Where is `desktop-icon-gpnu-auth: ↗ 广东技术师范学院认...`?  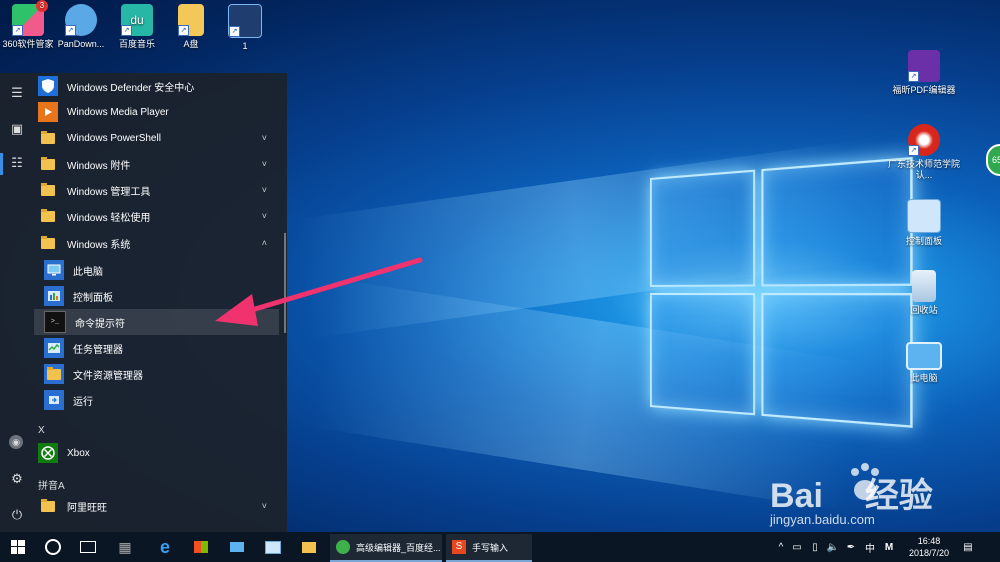 desktop-icon-gpnu-auth: ↗ 广东技术师范学院认... is located at coordinates (924, 152).